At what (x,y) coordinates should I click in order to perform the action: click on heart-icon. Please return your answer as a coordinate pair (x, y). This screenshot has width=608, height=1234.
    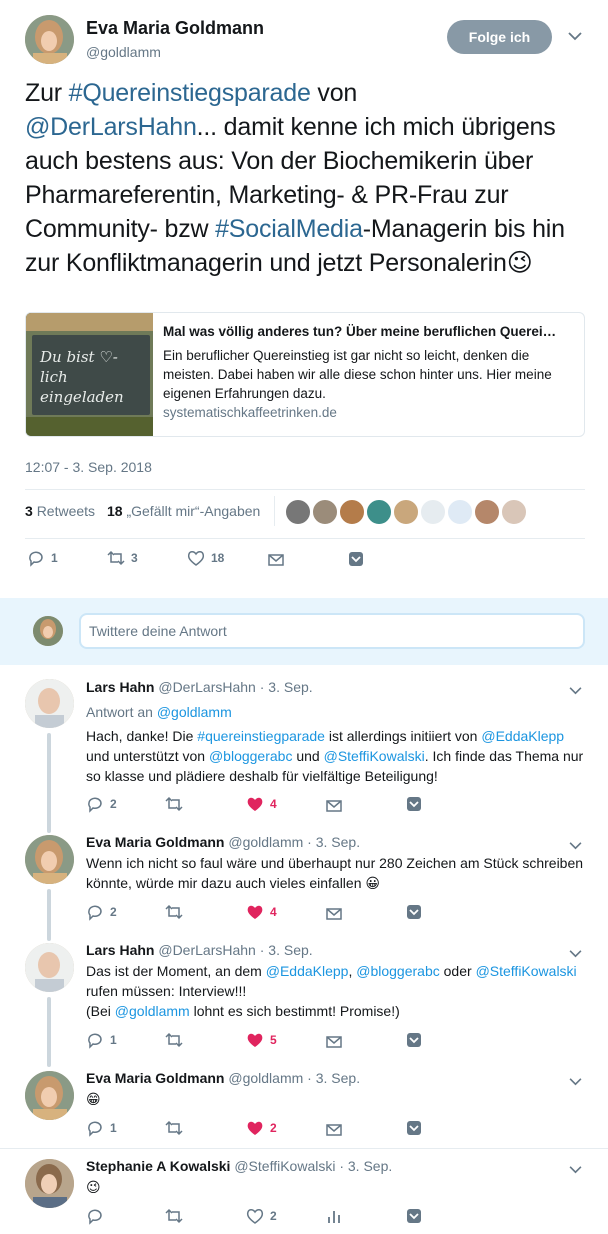
    Looking at the image, I should click on (255, 912).